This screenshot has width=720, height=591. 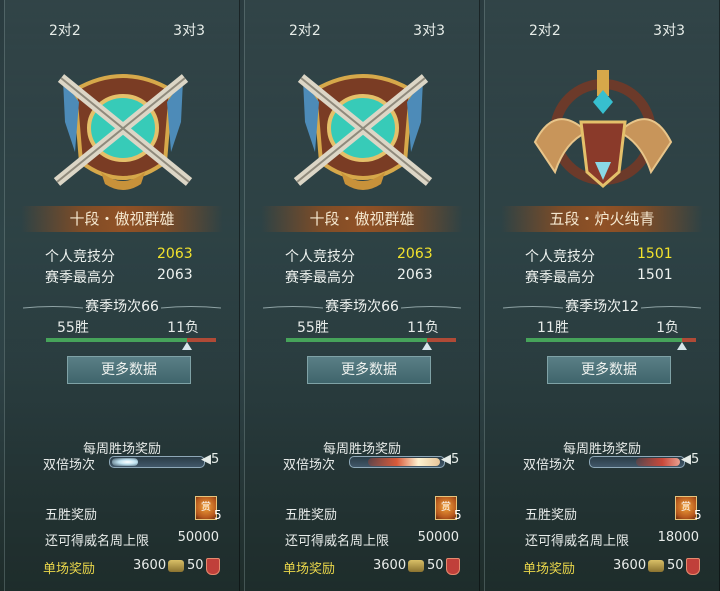 What do you see at coordinates (655, 254) in the screenshot?
I see `personal-score-value: 1501` at bounding box center [655, 254].